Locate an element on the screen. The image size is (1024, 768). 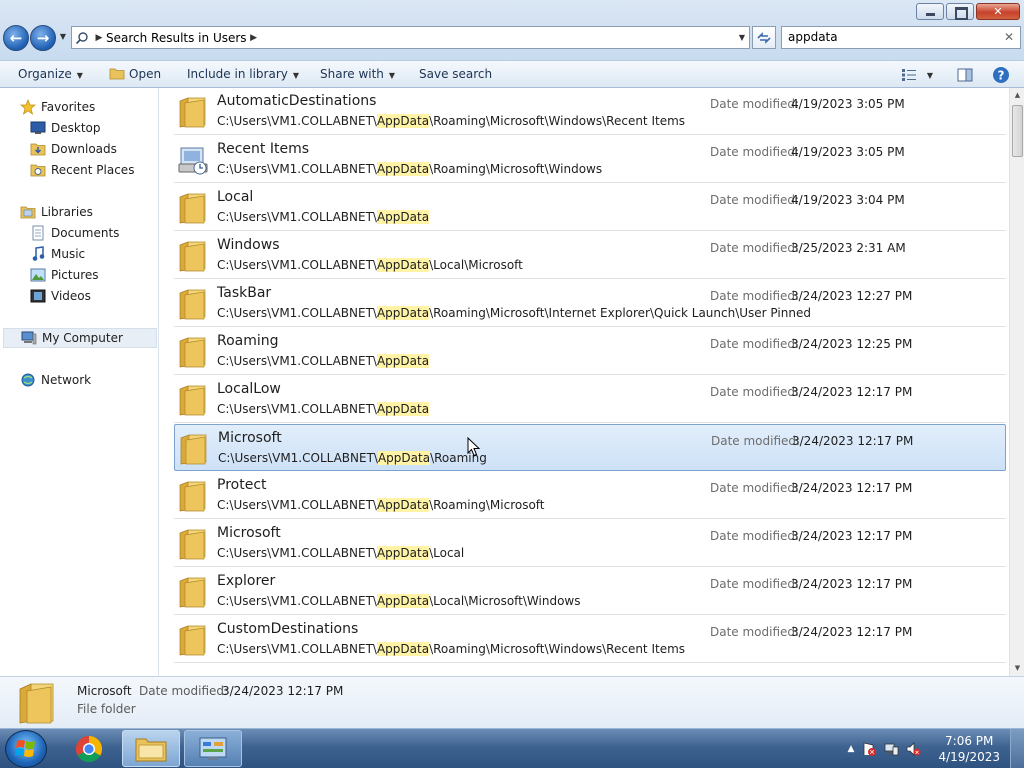
organize-label: Organize is located at coordinates (45, 74).